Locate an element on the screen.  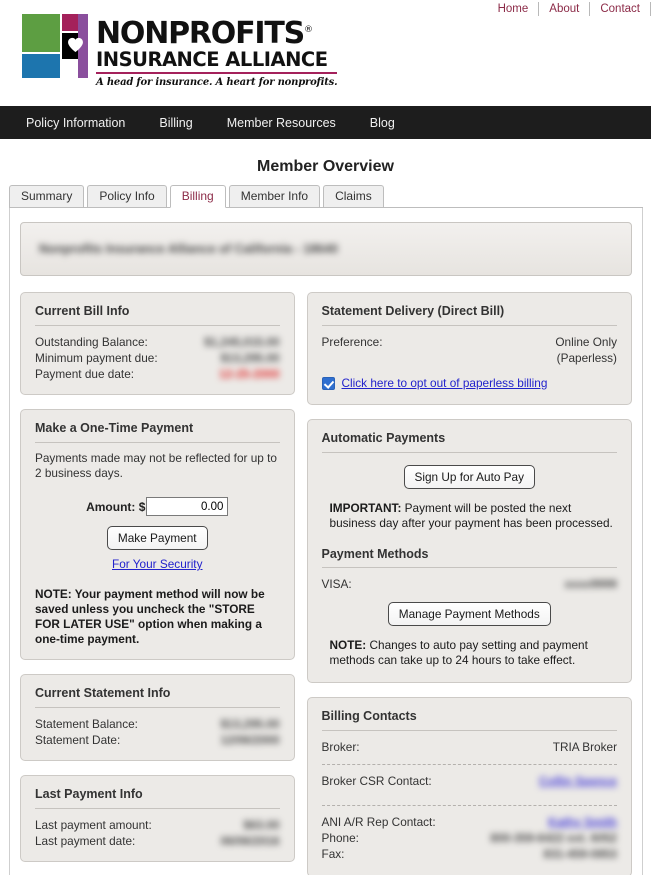
logo-square-green is located at coordinates (41, 33).